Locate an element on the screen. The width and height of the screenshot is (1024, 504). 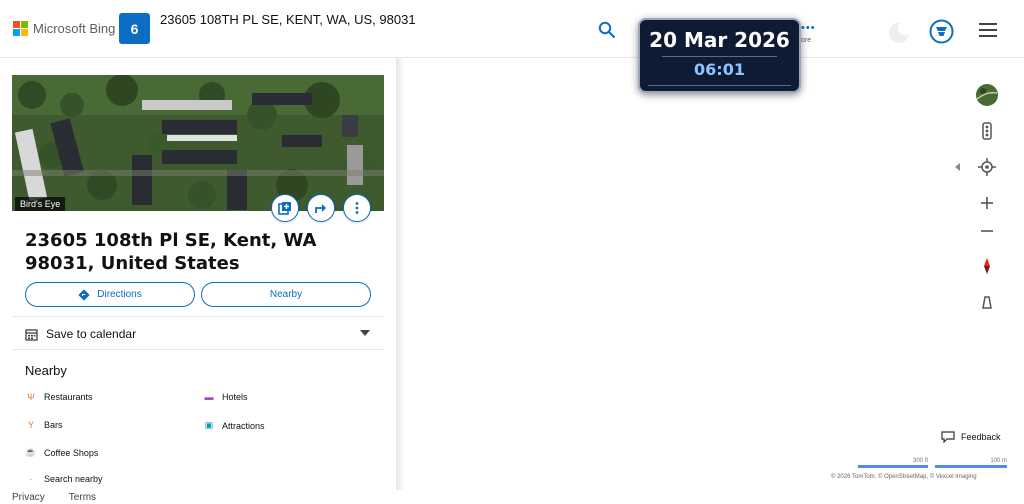
collection-icon is located at coordinates (284, 208).